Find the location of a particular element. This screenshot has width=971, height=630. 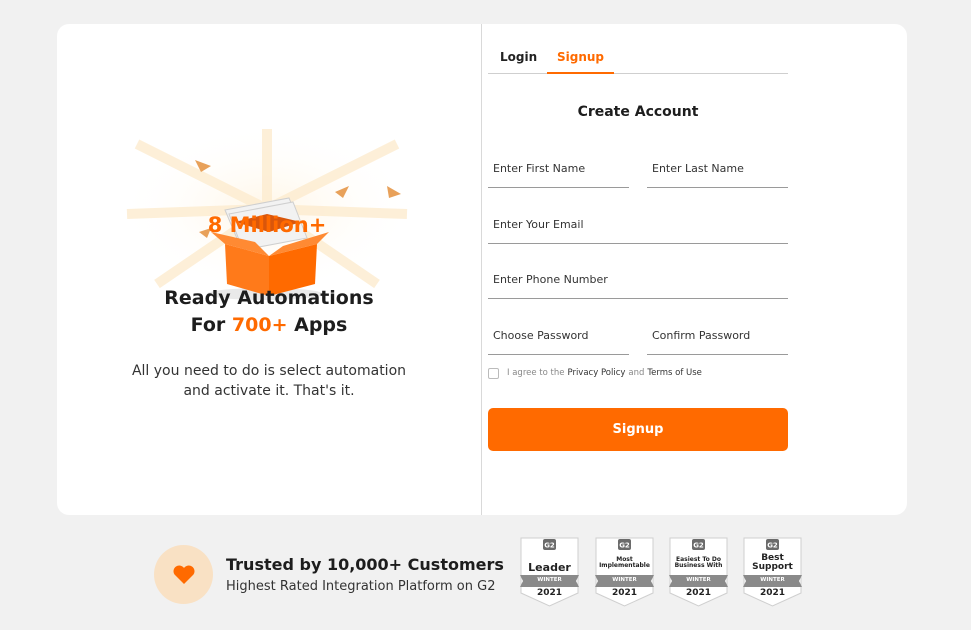

g2-badge-title-line2: Implementable is located at coordinates (624, 565).